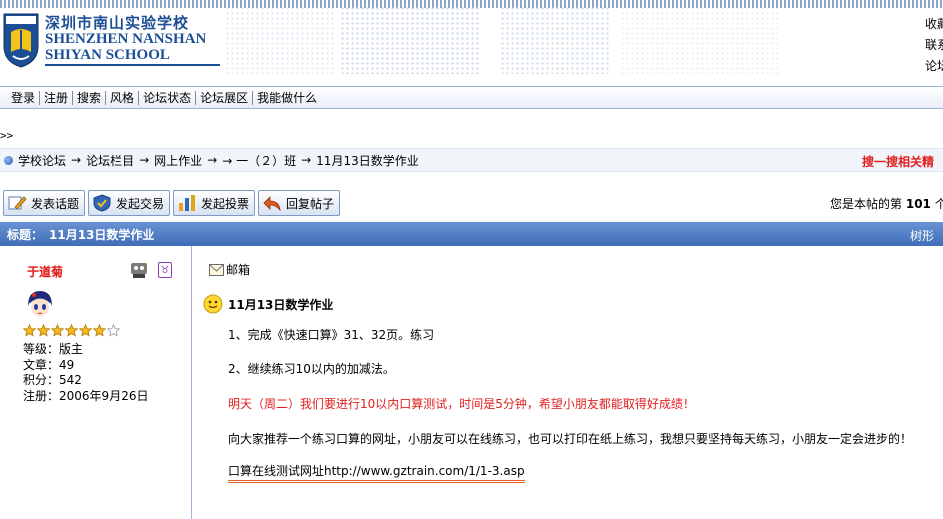  Describe the element at coordinates (140, 203) in the screenshot. I see `new-trade-label: 发起交易` at that location.